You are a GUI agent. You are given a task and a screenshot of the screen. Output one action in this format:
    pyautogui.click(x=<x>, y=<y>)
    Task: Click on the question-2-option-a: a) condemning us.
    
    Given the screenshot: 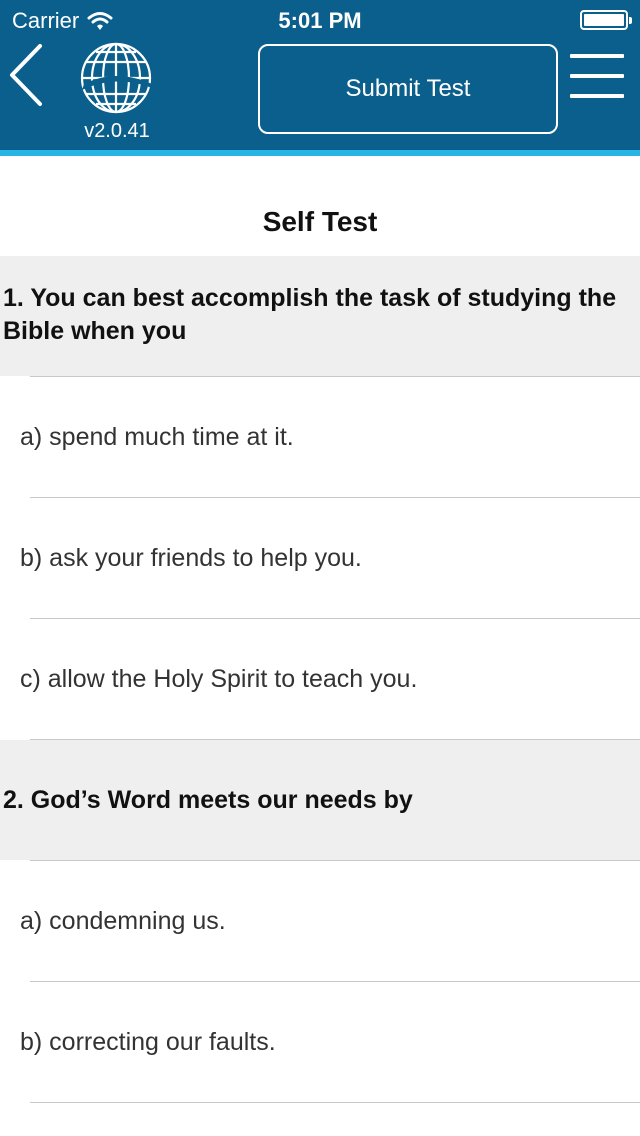 What is the action you would take?
    pyautogui.click(x=320, y=921)
    